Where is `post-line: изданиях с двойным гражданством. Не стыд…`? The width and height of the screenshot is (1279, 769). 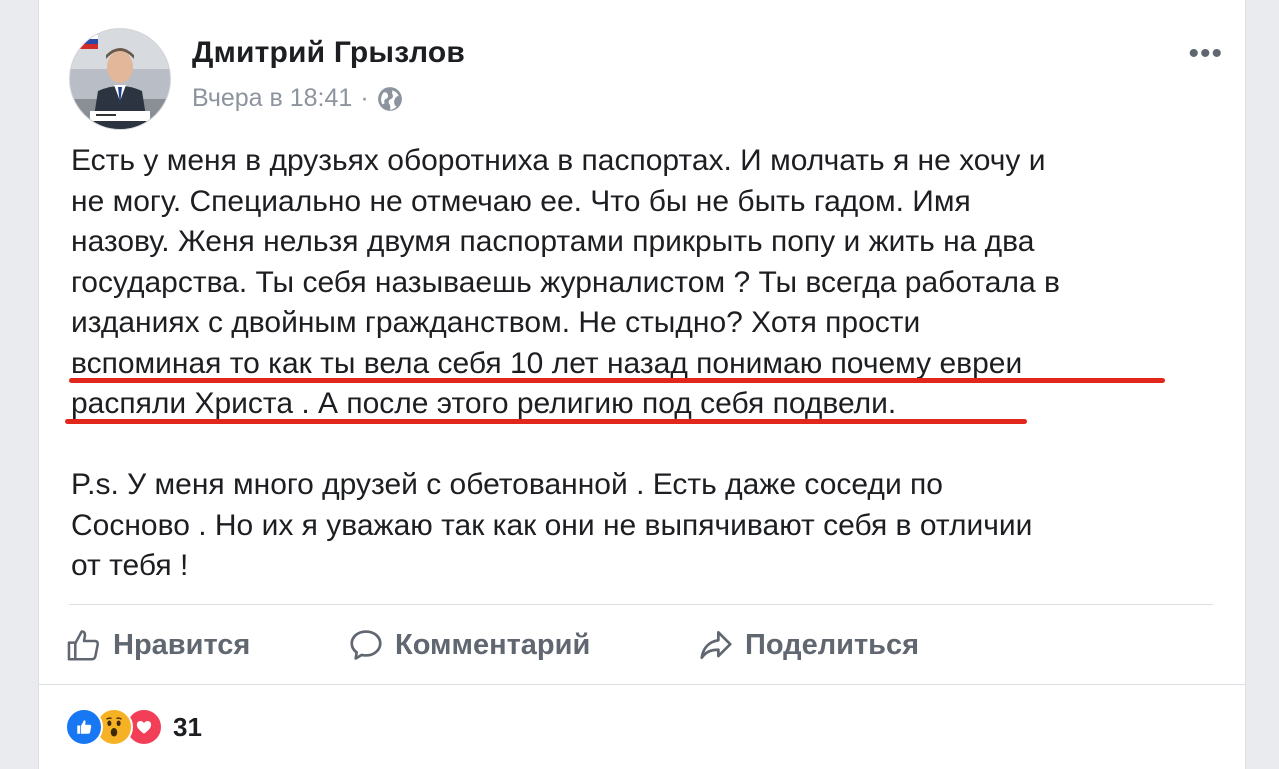 post-line: изданиях с двойным гражданством. Не стыд… is located at coordinates (496, 322).